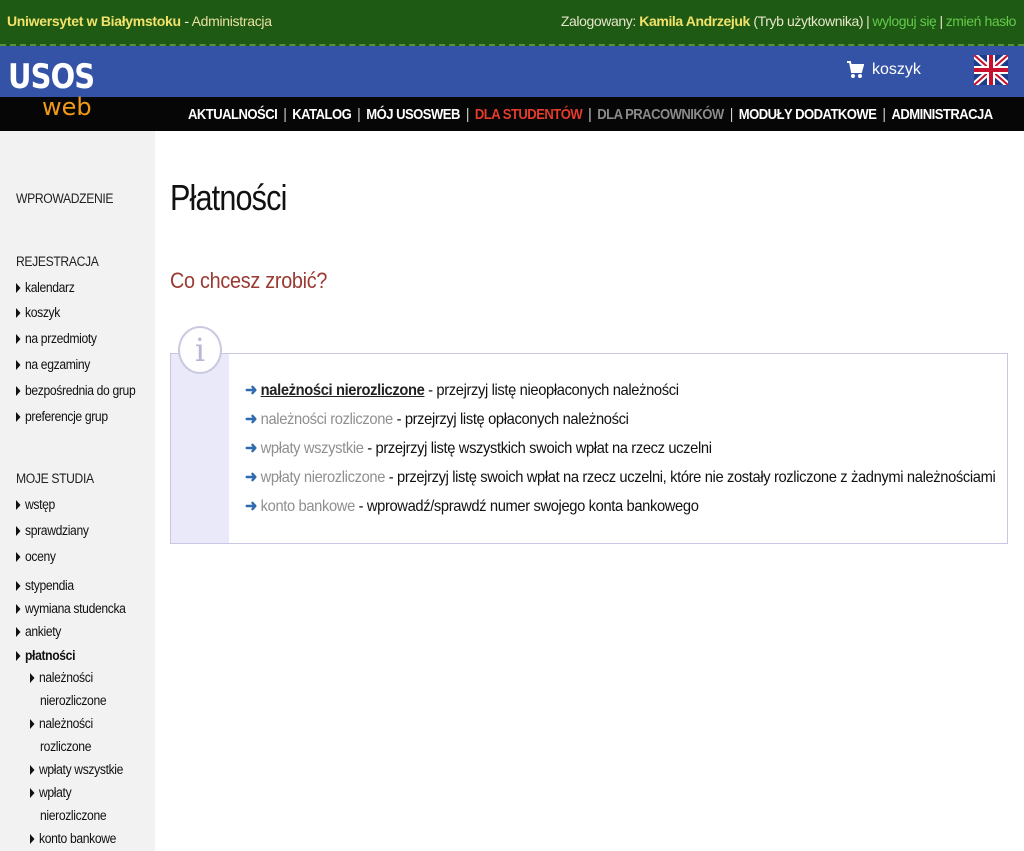 This screenshot has height=851, width=1024. What do you see at coordinates (50, 287) in the screenshot?
I see `sidebar-item-label: kalendarz` at bounding box center [50, 287].